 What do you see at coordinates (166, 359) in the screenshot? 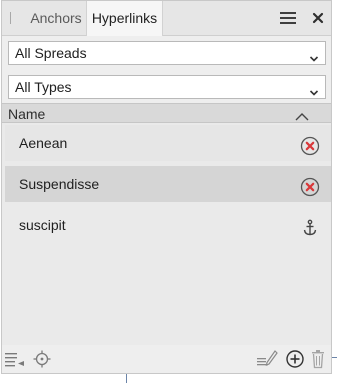
I see `panel-bottom-toolbar` at bounding box center [166, 359].